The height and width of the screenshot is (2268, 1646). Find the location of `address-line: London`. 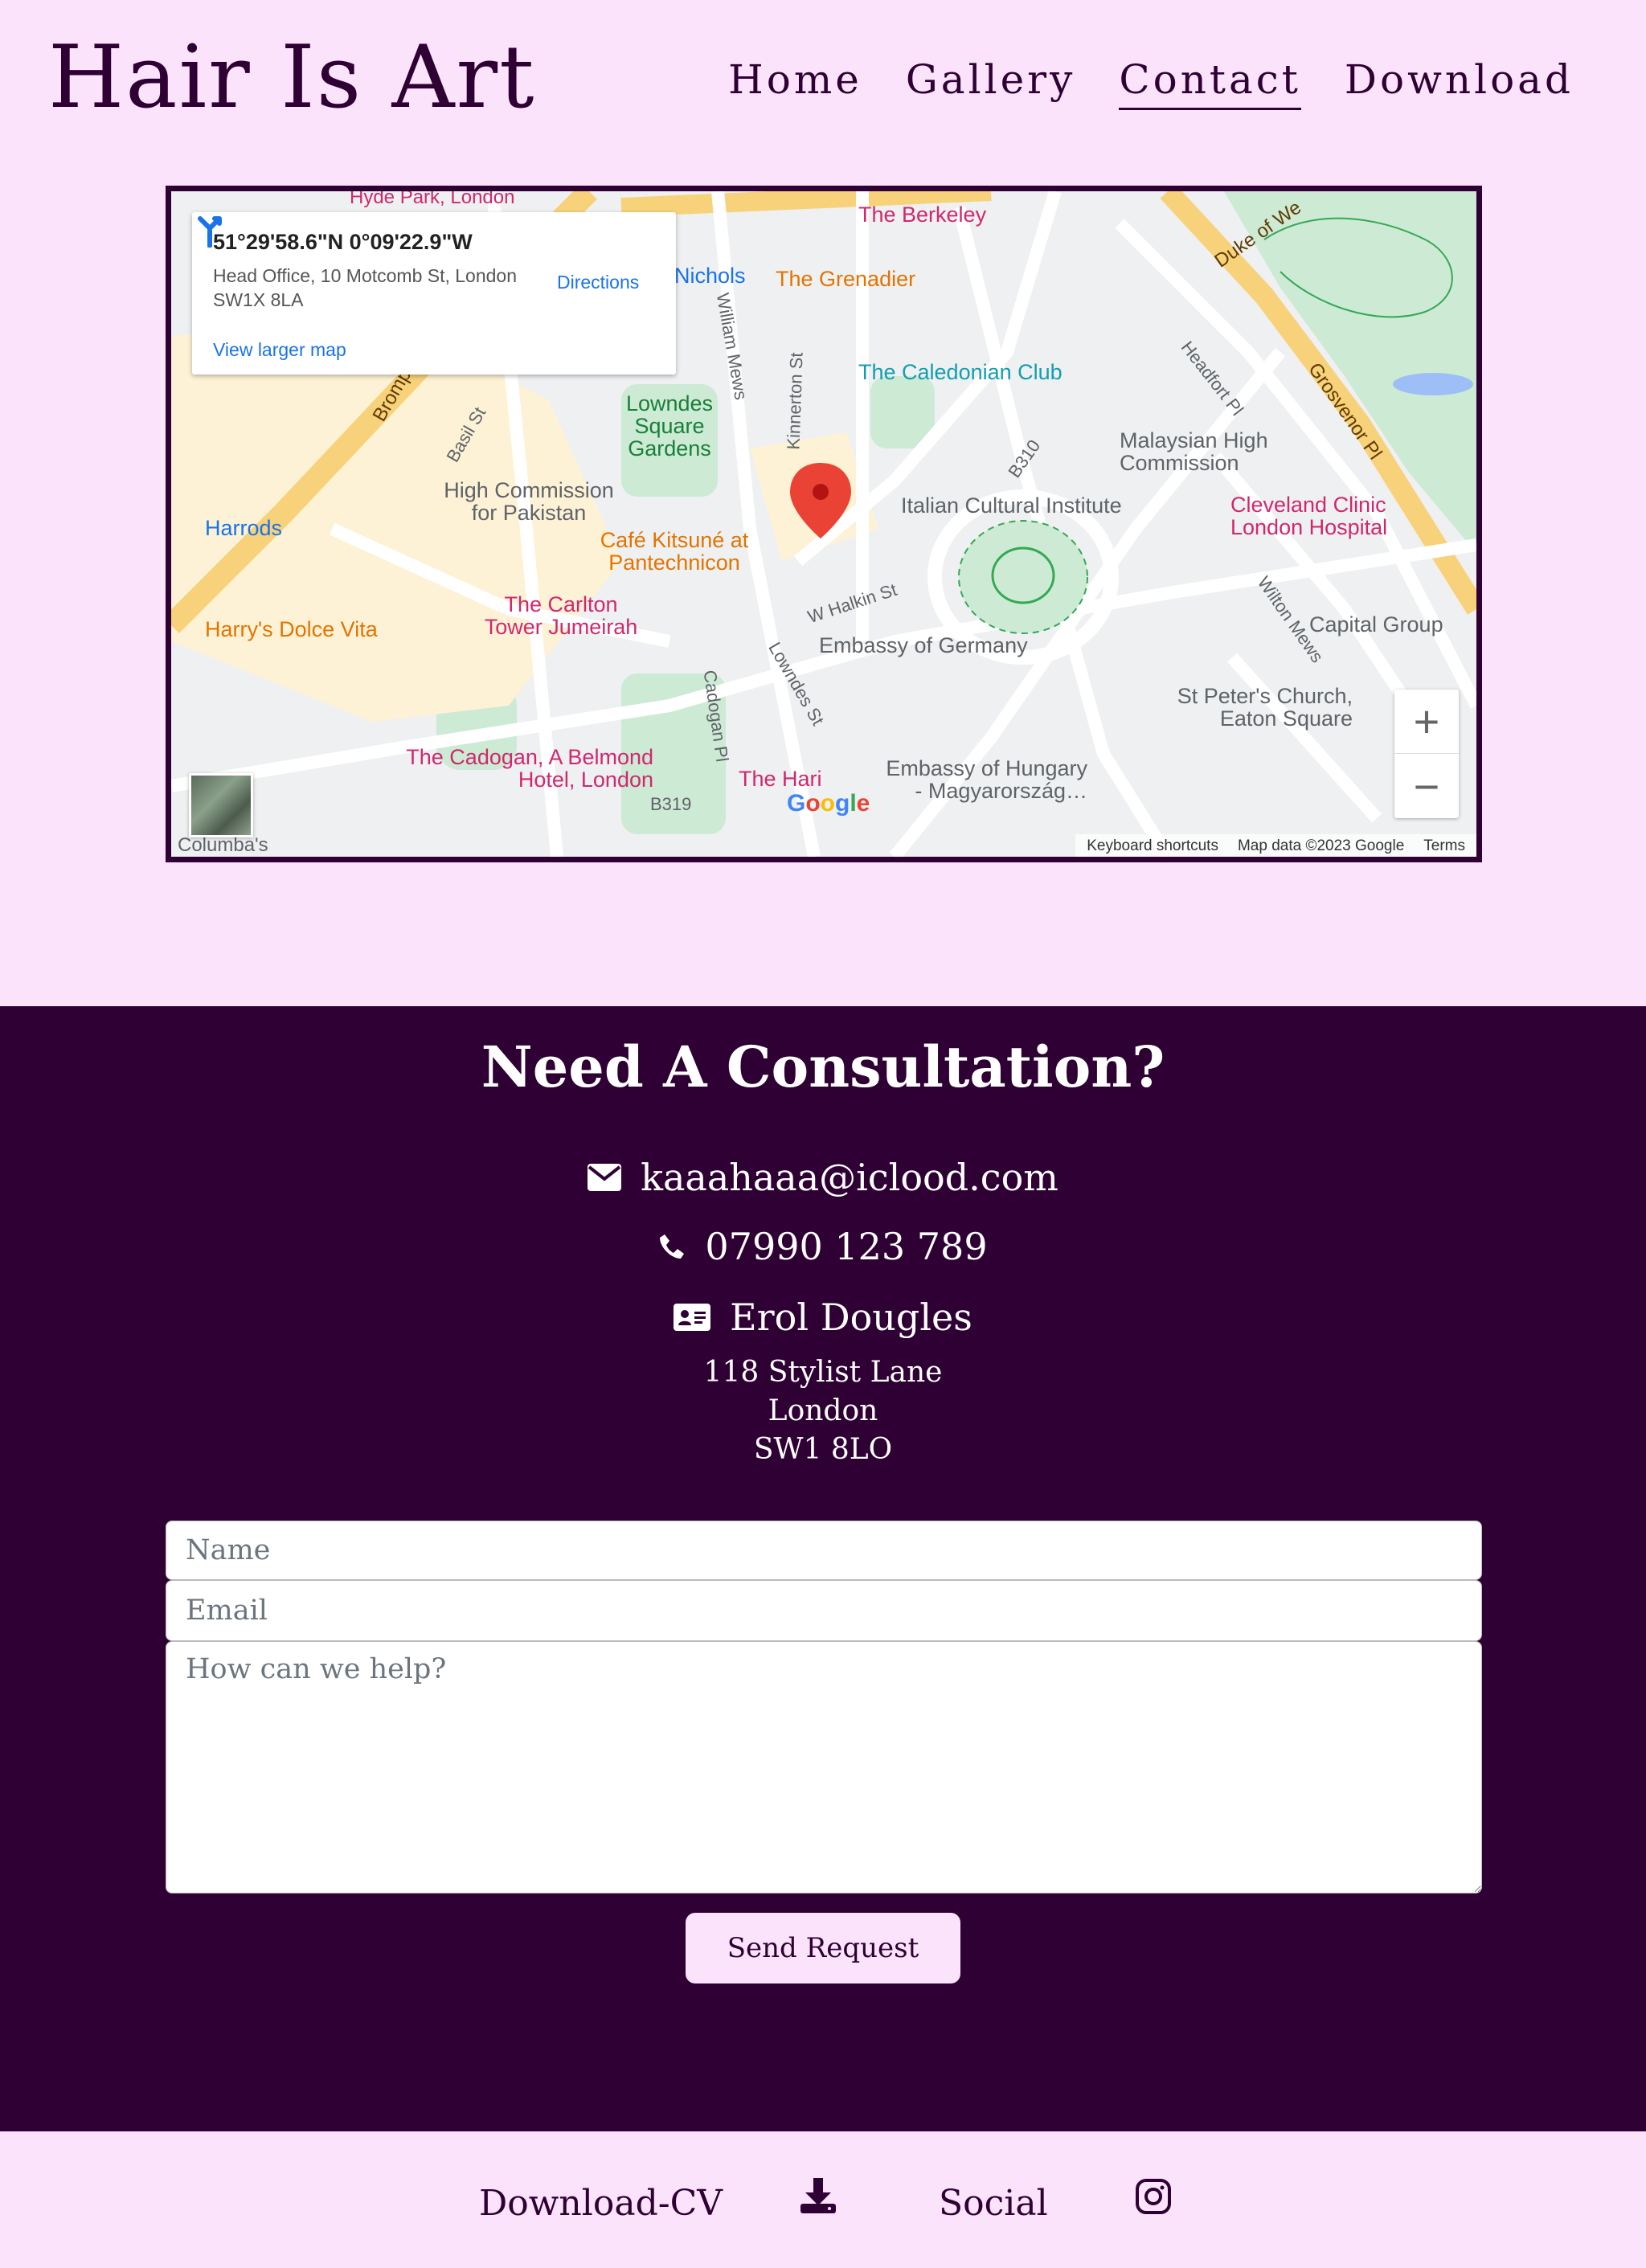

address-line: London is located at coordinates (823, 1410).